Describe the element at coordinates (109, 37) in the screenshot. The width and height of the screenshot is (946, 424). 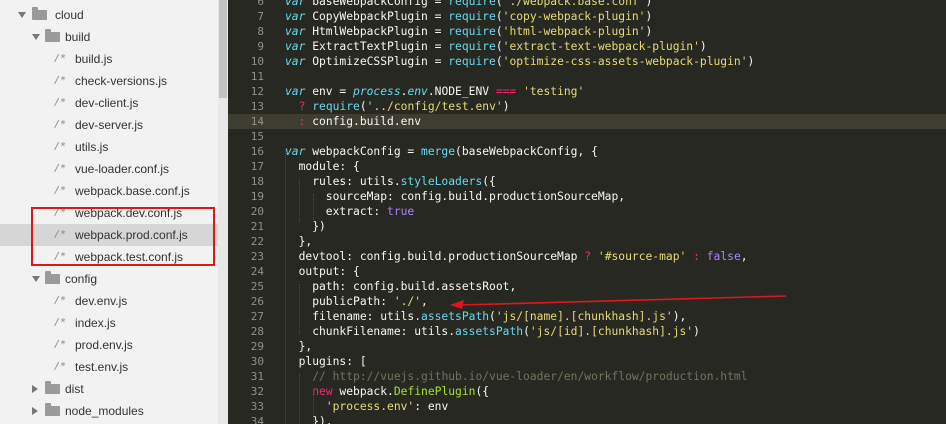
I see `folder-item-build: build` at that location.